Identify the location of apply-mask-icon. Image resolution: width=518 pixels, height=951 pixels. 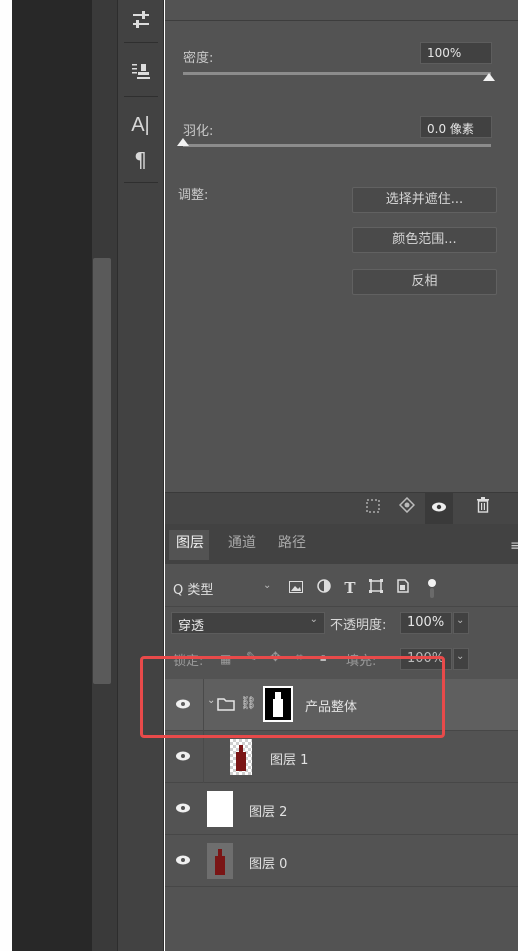
(407, 509).